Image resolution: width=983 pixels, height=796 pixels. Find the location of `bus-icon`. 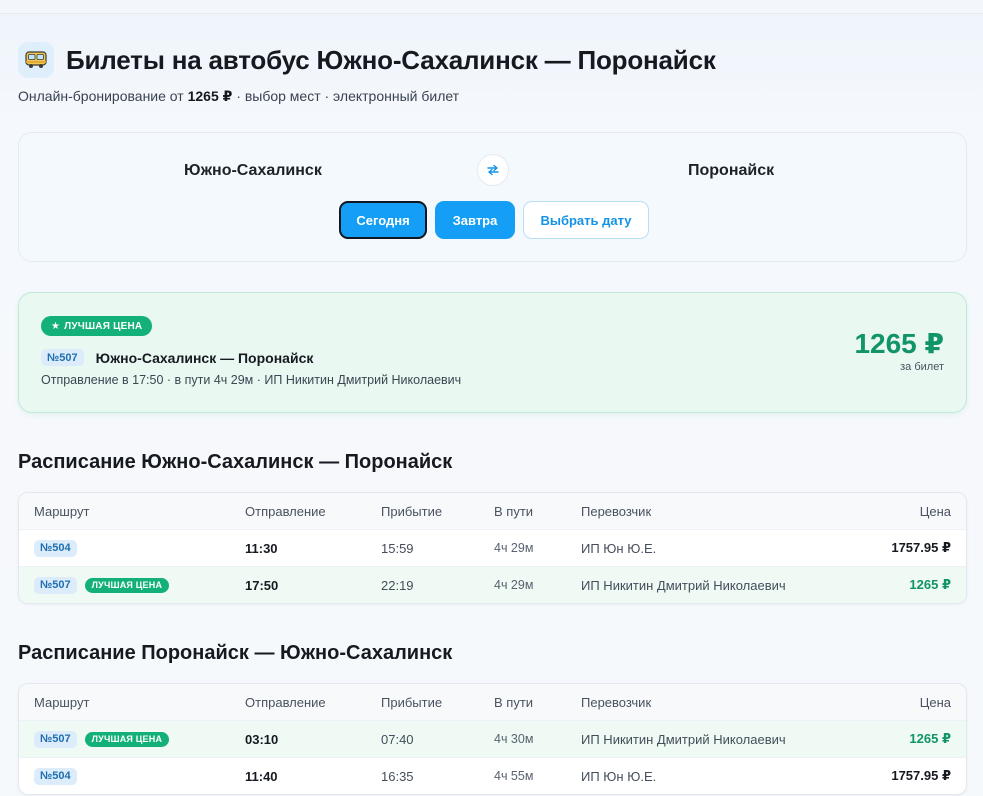

bus-icon is located at coordinates (36, 60).